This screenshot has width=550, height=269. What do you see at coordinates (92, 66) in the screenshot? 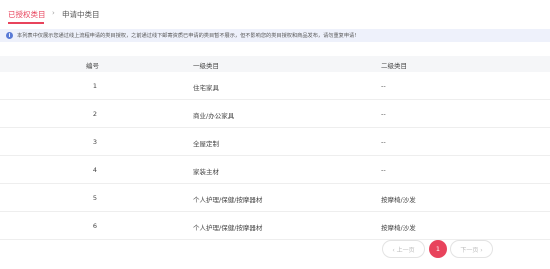
I see `header-number: 编号` at bounding box center [92, 66].